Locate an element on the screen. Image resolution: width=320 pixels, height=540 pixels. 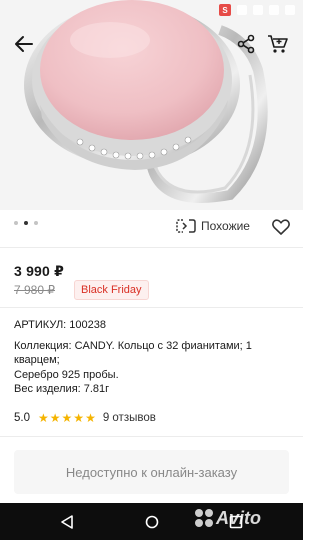
image-pager is located at coordinates (19, 223).